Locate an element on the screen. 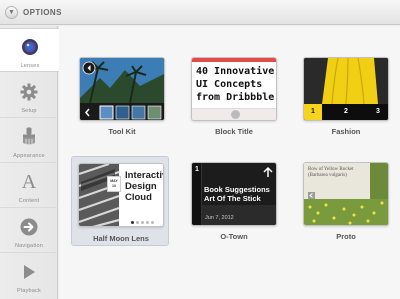  lens-name: Half Moon Lens is located at coordinates (121, 238).